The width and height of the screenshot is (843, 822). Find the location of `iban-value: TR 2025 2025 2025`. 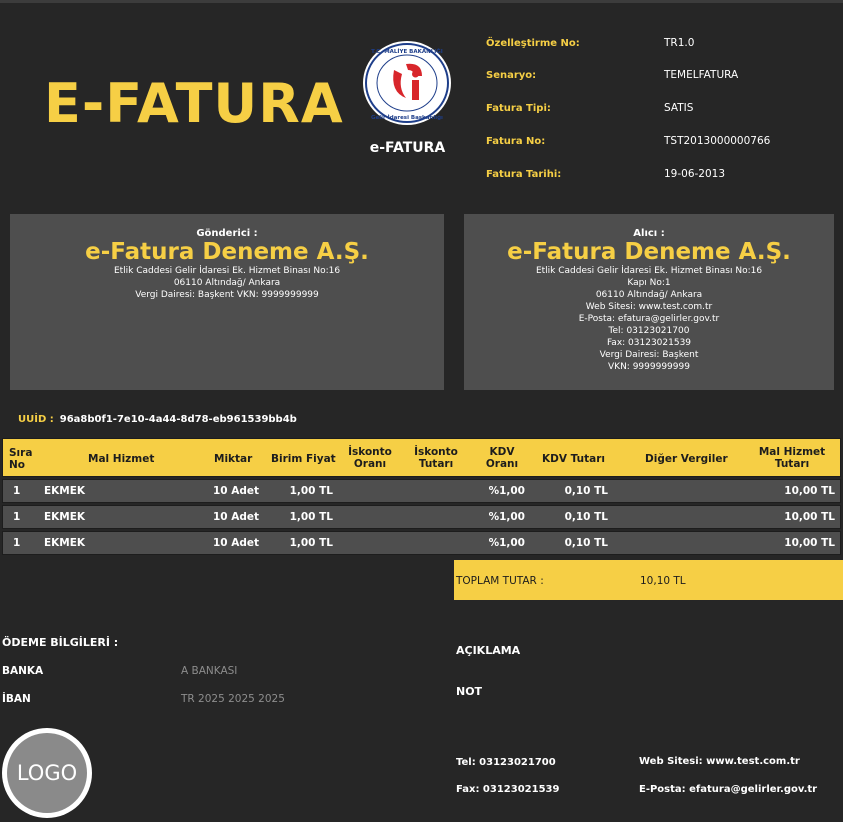

iban-value: TR 2025 2025 2025 is located at coordinates (233, 699).